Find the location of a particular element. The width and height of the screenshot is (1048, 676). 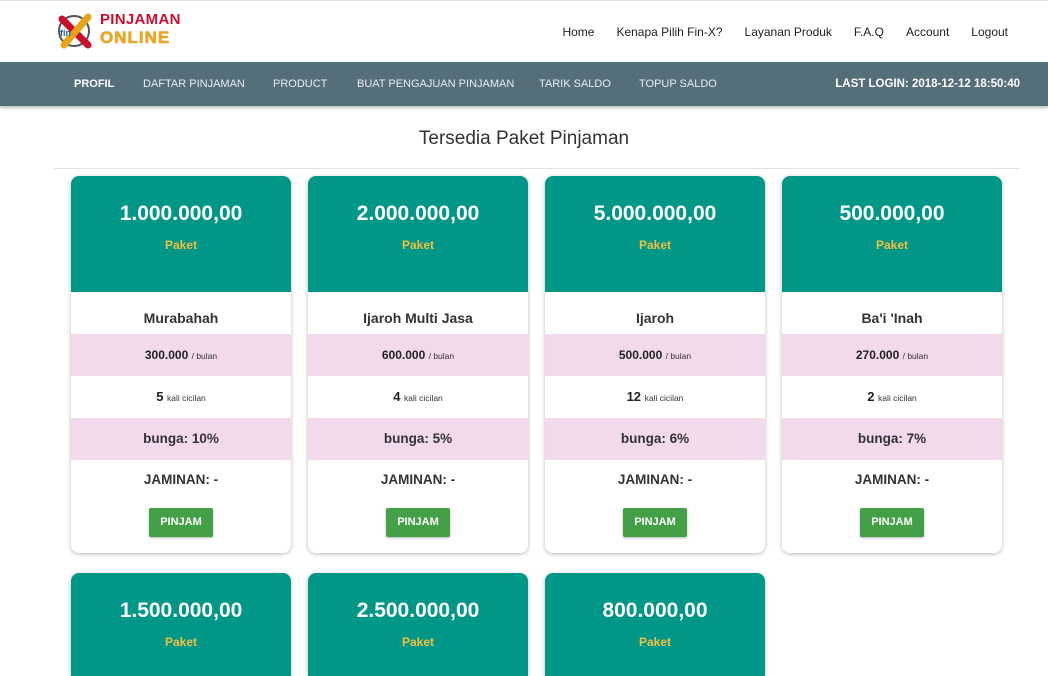

package-header: 800.000,00 Paket is located at coordinates (655, 624).